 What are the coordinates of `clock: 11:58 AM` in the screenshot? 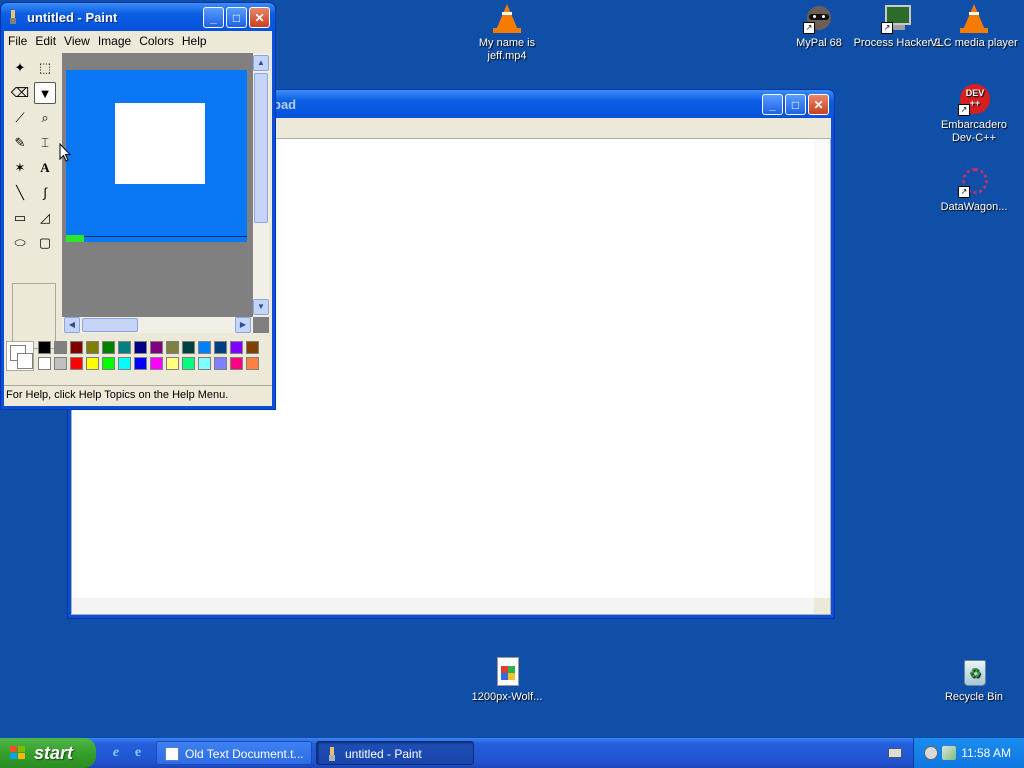 It's located at (986, 753).